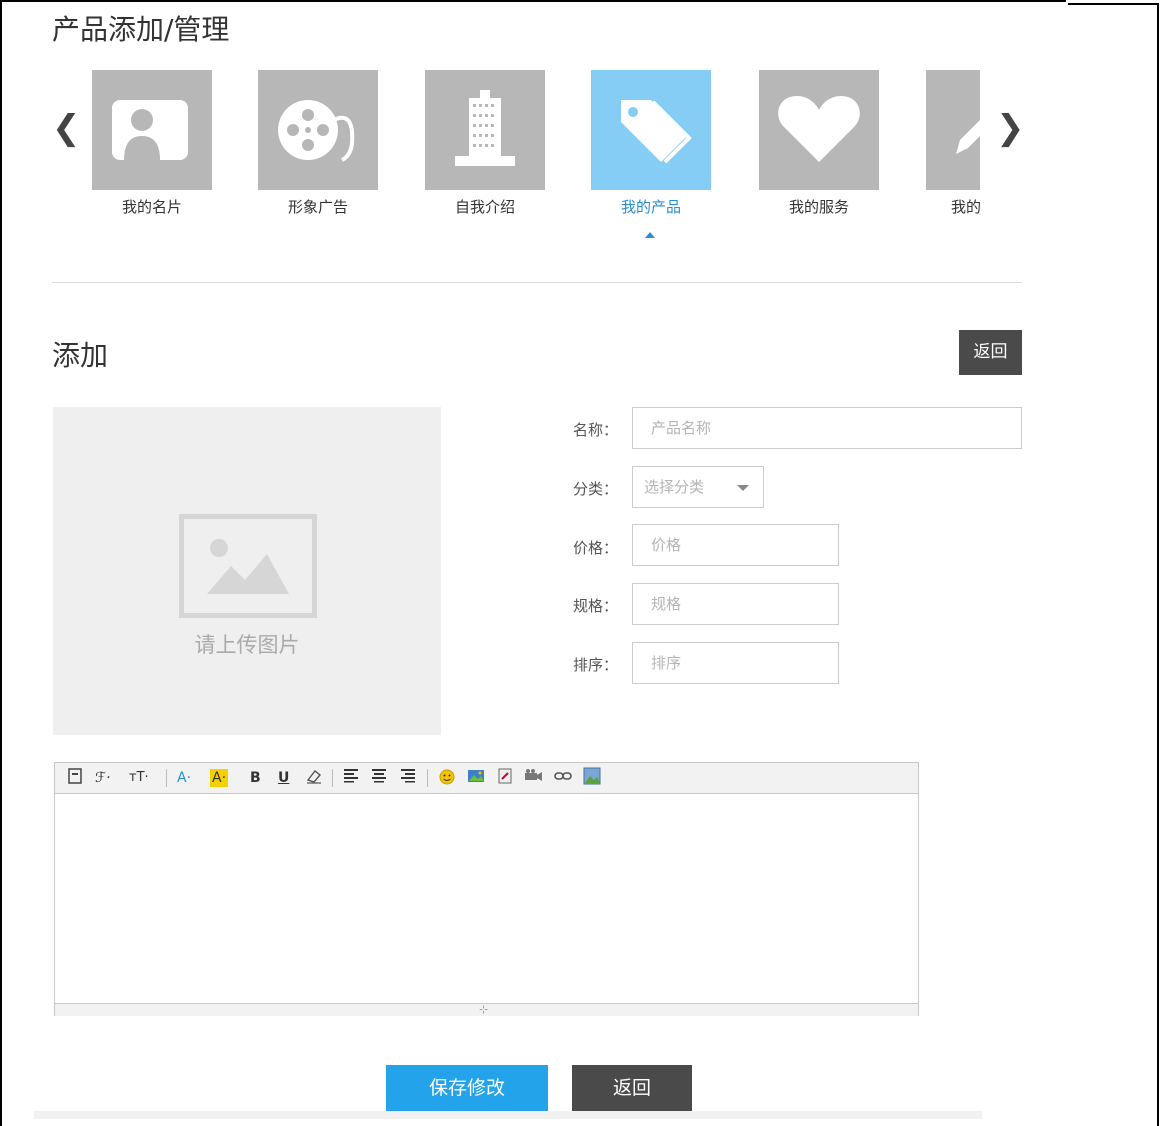 This screenshot has height=1126, width=1166. Describe the element at coordinates (674, 487) in the screenshot. I see `category-select-value: 选择分类` at that location.